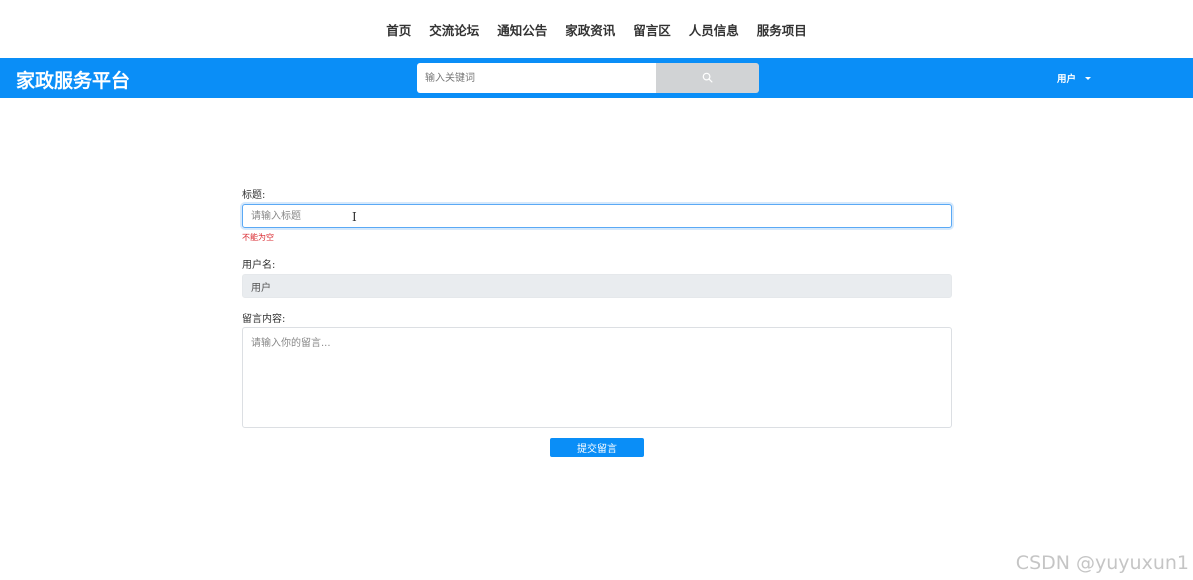  I want to click on nav-item-news: 家政资讯, so click(590, 29).